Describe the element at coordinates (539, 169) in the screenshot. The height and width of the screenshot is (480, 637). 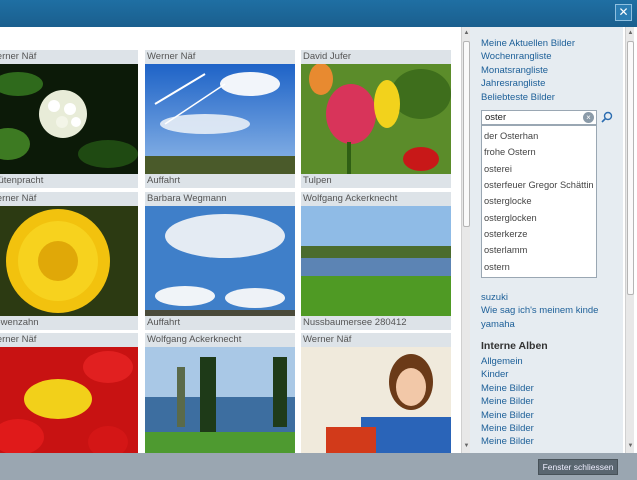
I see `suggestion-item: osterei` at that location.